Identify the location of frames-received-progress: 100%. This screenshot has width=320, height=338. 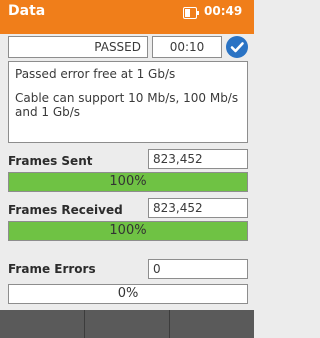
(128, 231).